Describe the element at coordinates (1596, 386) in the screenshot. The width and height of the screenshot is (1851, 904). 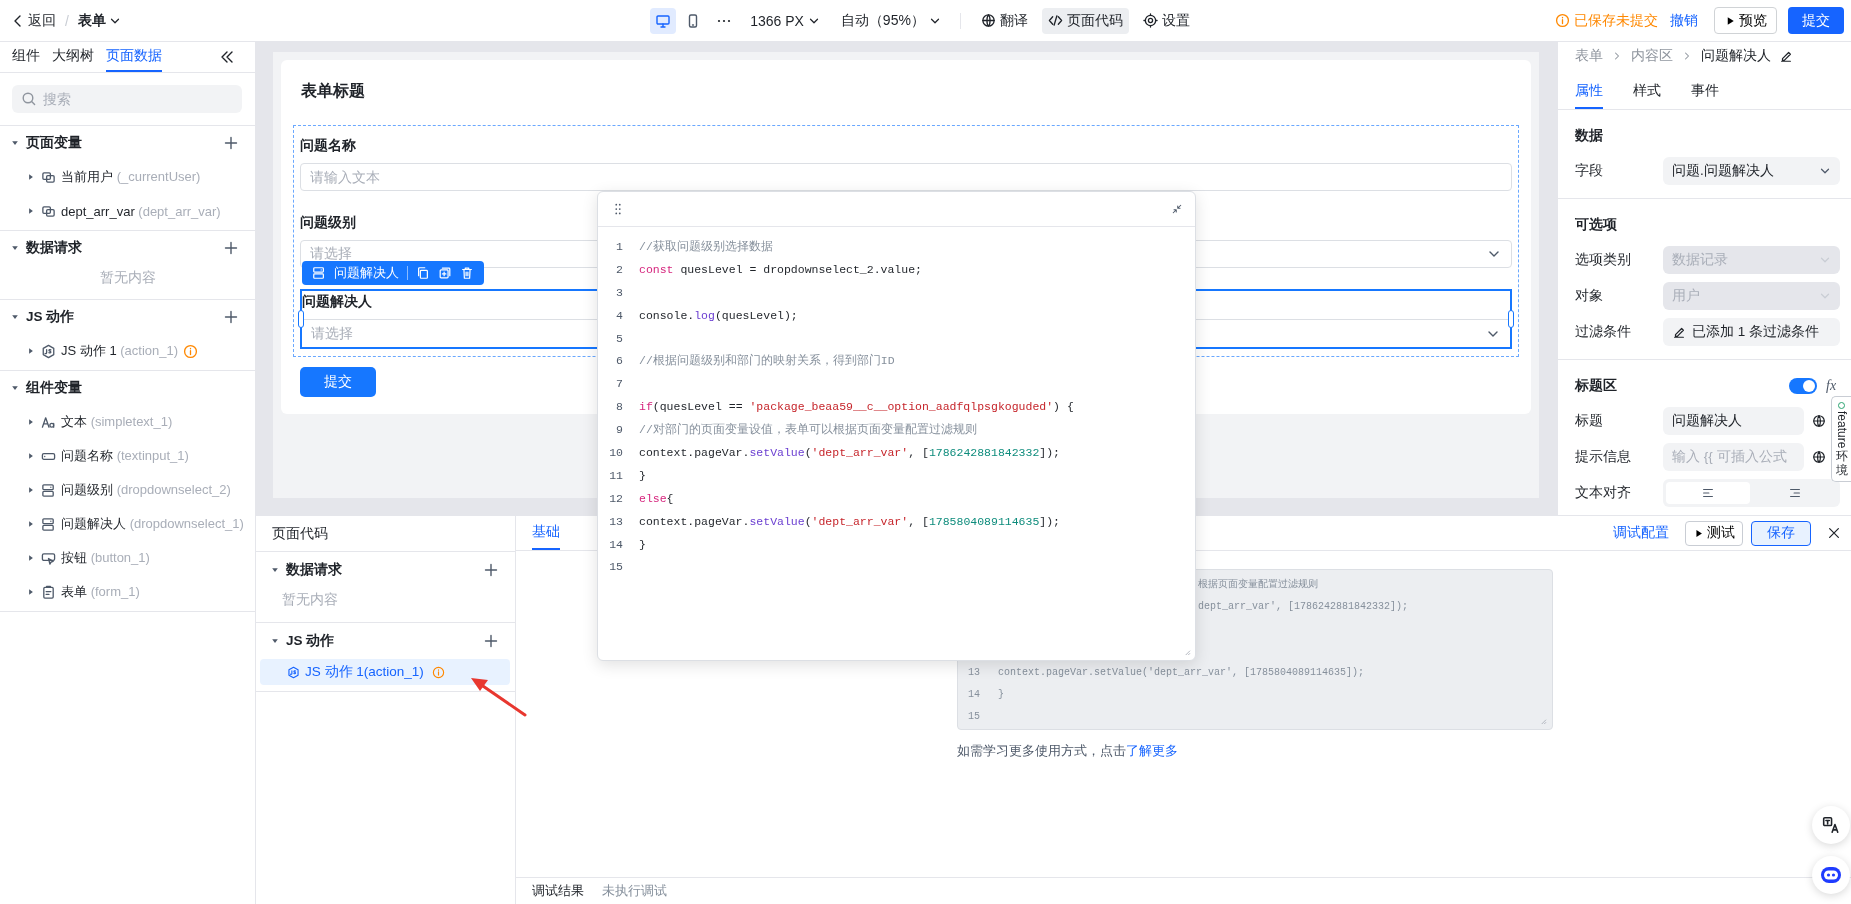
I see `section-title: 标题区` at that location.